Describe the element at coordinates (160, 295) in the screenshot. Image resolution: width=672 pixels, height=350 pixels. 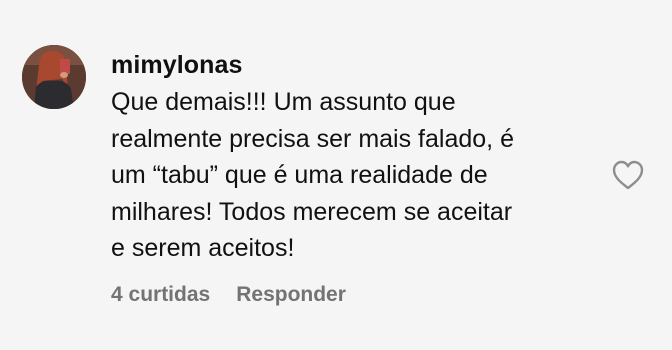
I see `likes-count-link: 4 curtidas` at that location.